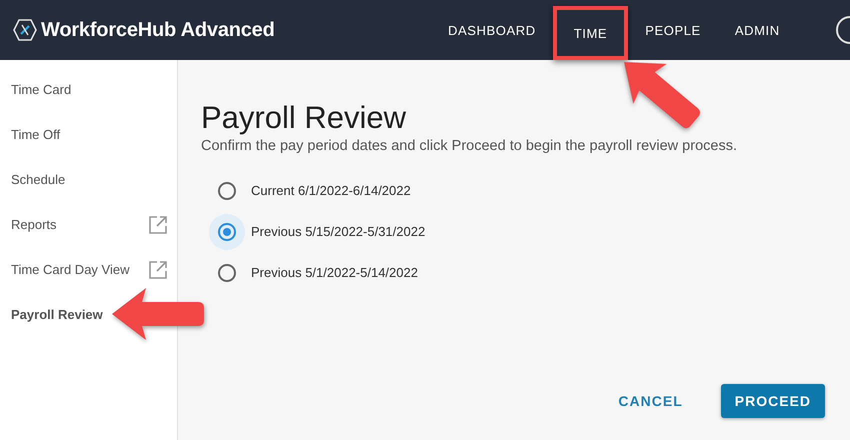  Describe the element at coordinates (317, 231) in the screenshot. I see `radio-option: Previous 5/15/2022-5/31/2022` at that location.